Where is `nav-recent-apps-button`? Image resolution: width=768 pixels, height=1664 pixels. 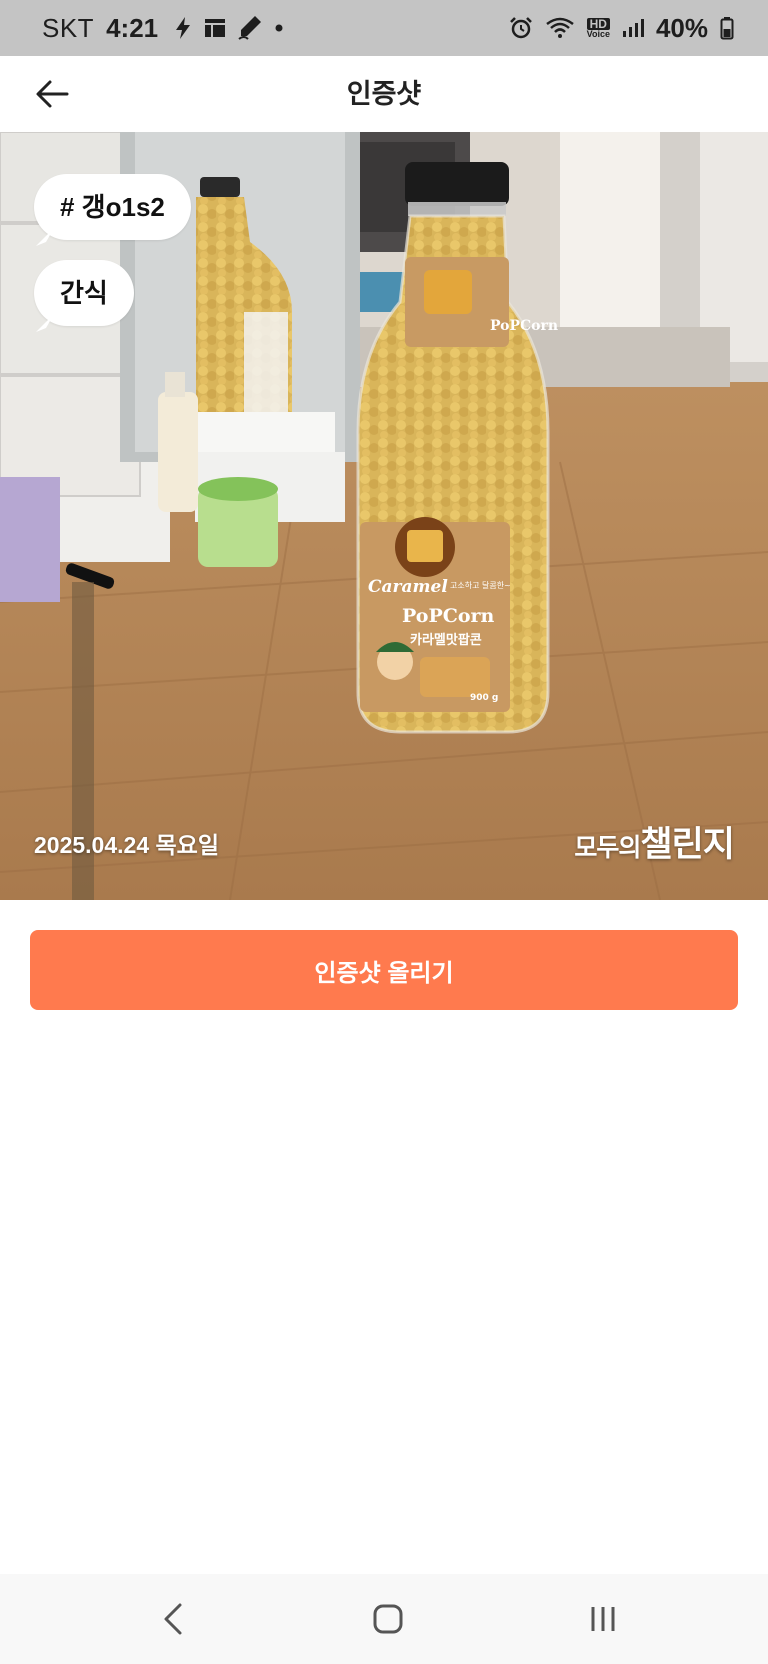
nav-recent-apps-button is located at coordinates (603, 1619).